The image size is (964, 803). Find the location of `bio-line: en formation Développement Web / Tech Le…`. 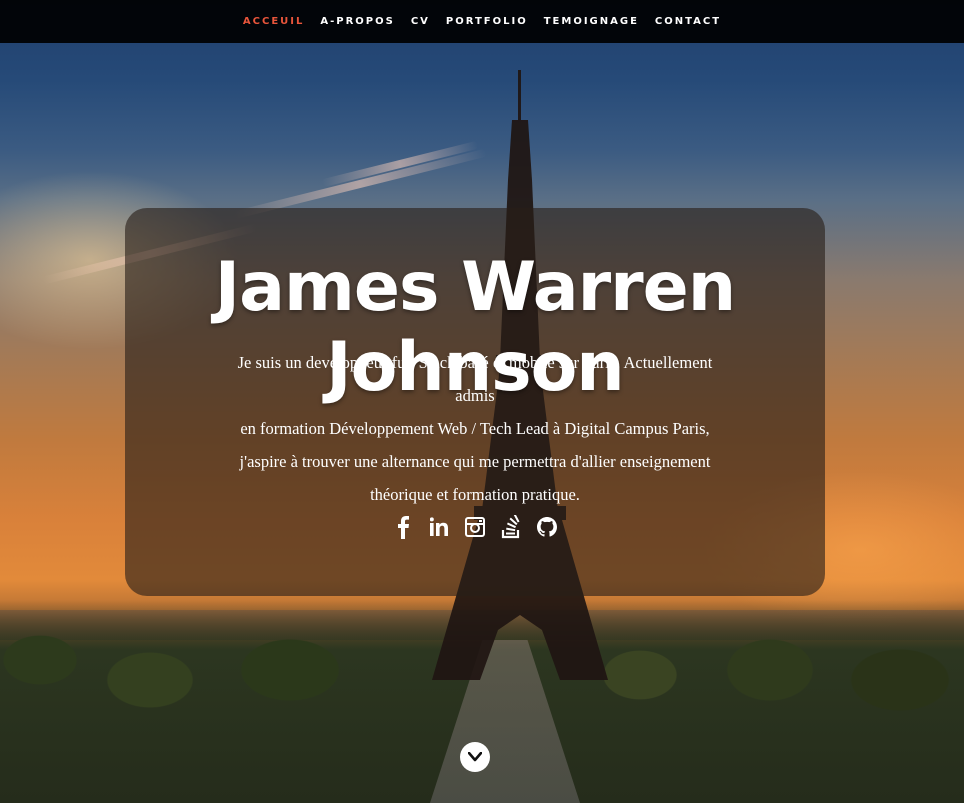

bio-line: en formation Développement Web / Tech Le… is located at coordinates (475, 428).